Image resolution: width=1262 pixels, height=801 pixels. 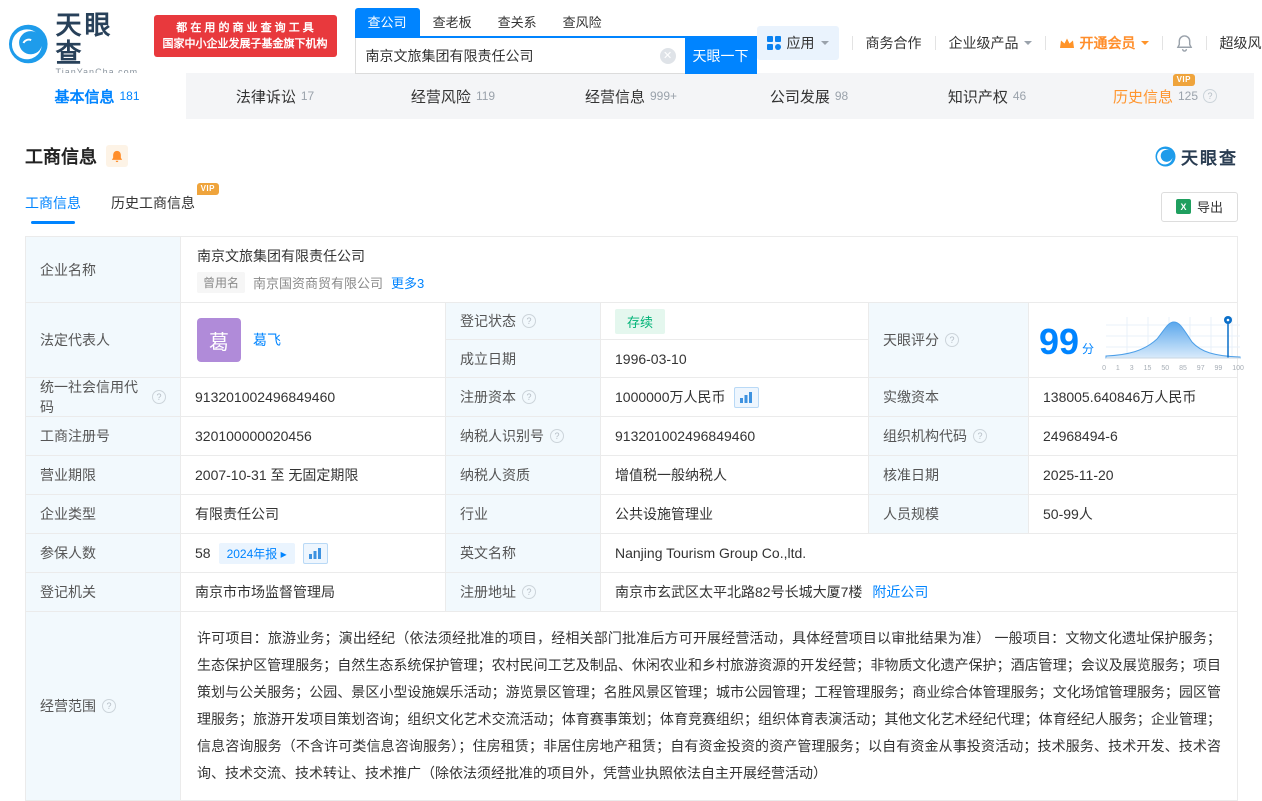 I want to click on business-scope-label: 经营范围?, so click(x=103, y=706).